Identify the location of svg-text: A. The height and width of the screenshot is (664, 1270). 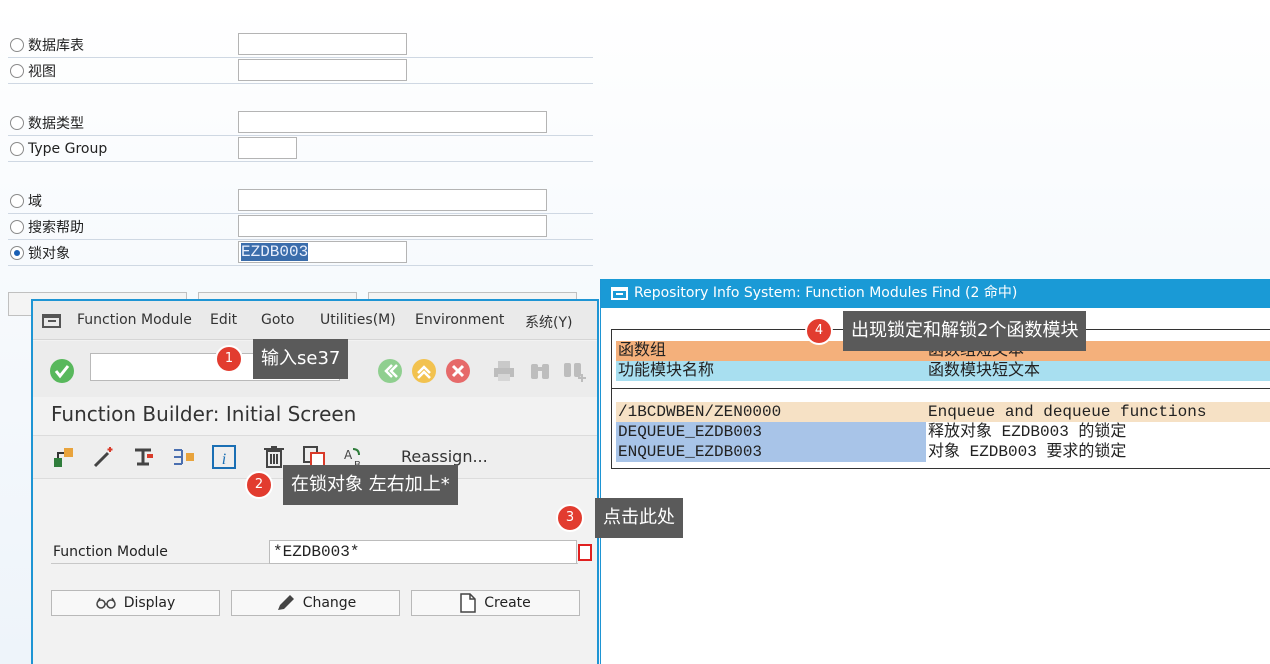
(348, 455).